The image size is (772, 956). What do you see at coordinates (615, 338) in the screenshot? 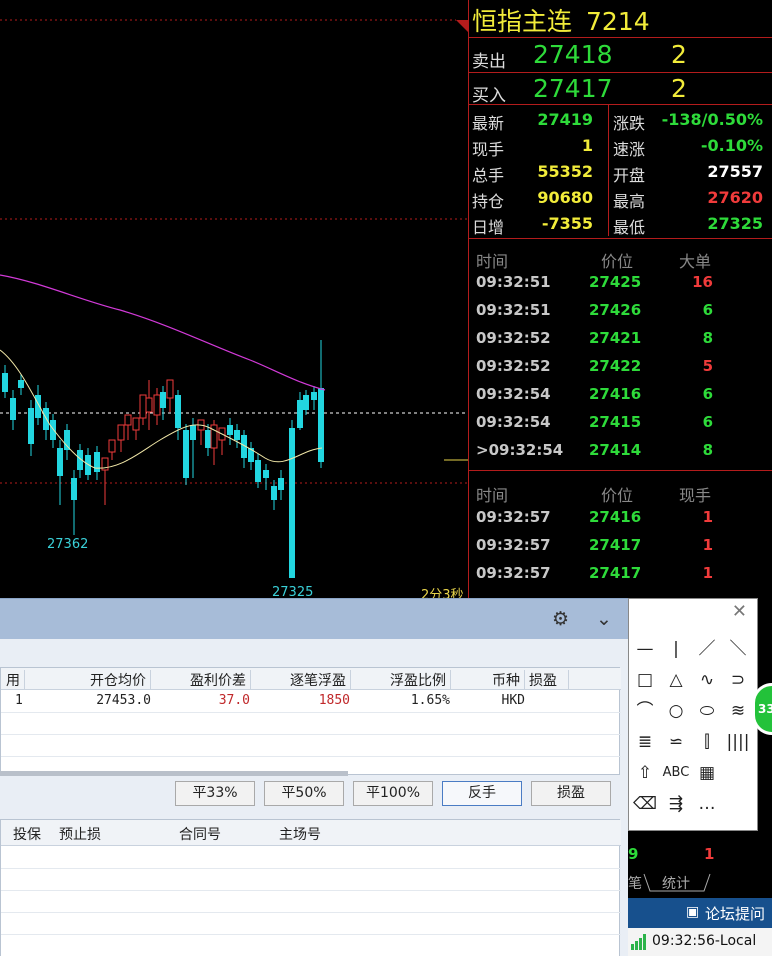
I see `tick-price: 27421` at bounding box center [615, 338].